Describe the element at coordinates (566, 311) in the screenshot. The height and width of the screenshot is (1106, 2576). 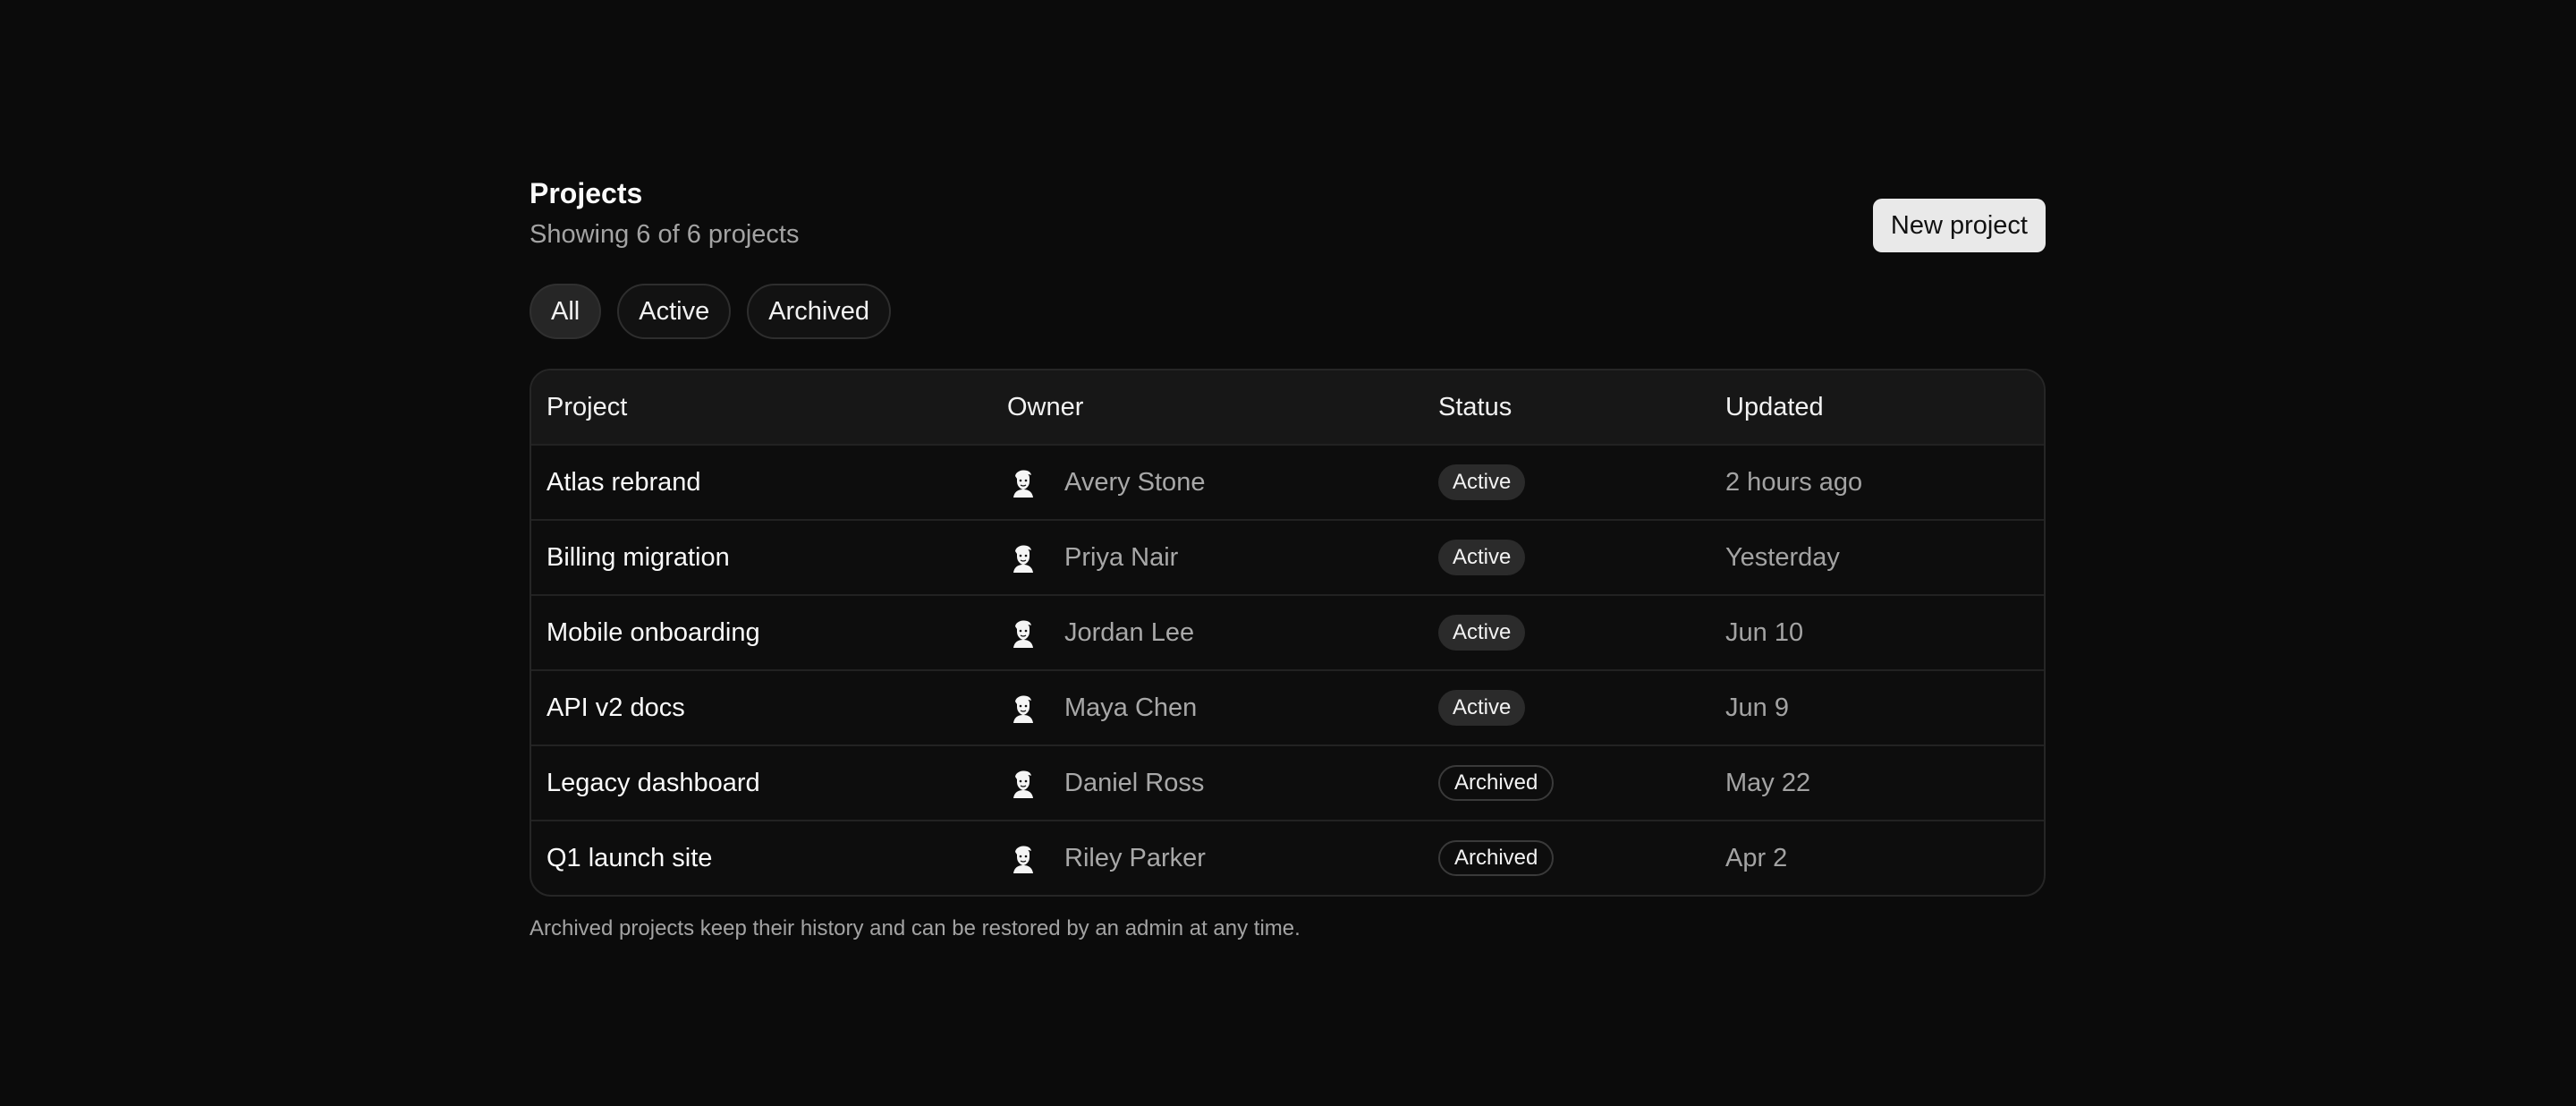
I see `filter-all-chip: All` at that location.